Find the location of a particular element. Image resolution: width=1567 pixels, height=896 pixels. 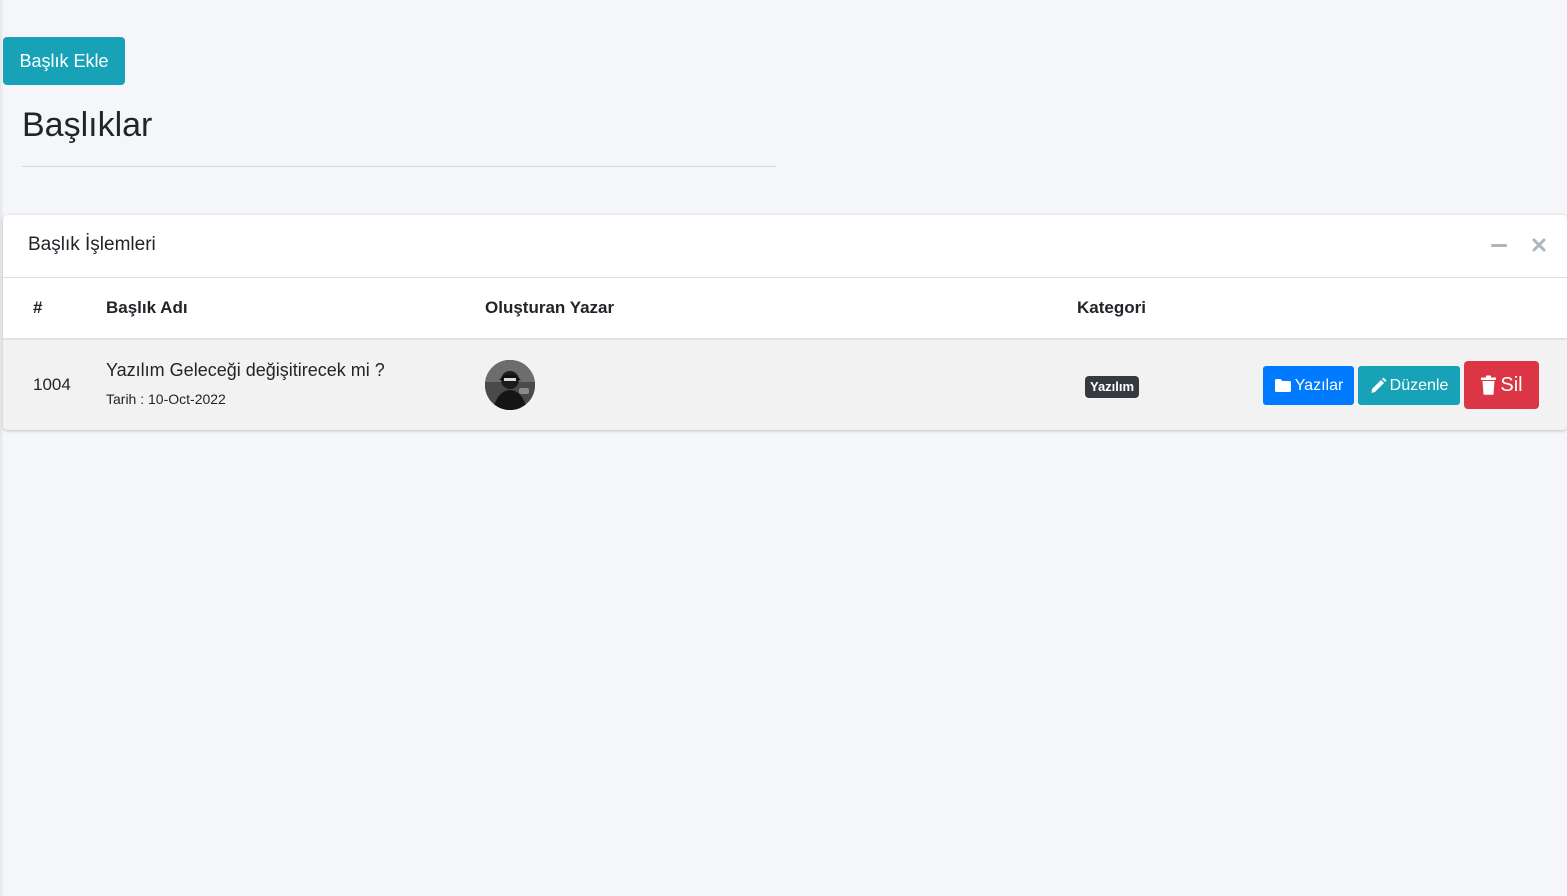

delete-button: Sil is located at coordinates (1501, 385).